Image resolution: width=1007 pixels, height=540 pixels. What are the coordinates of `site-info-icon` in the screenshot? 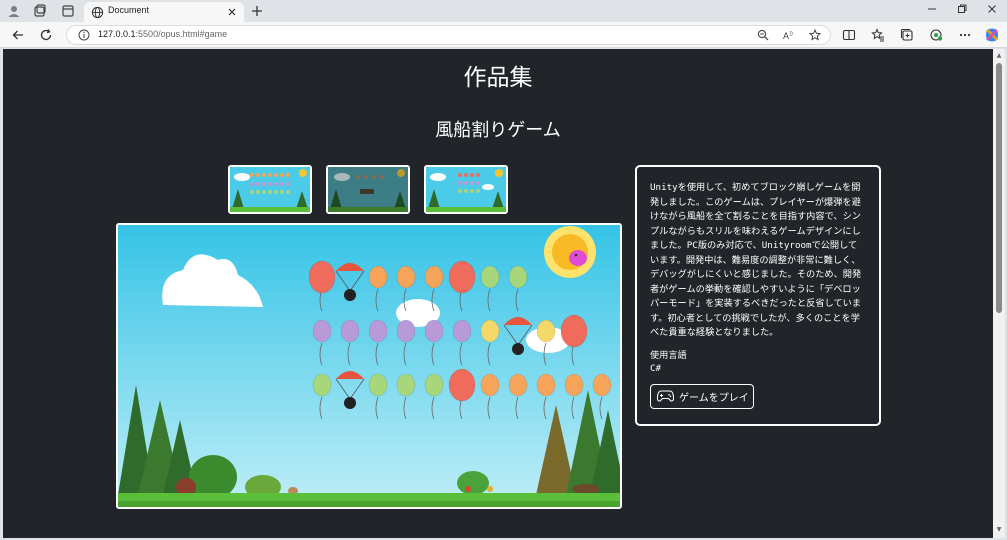 It's located at (84, 35).